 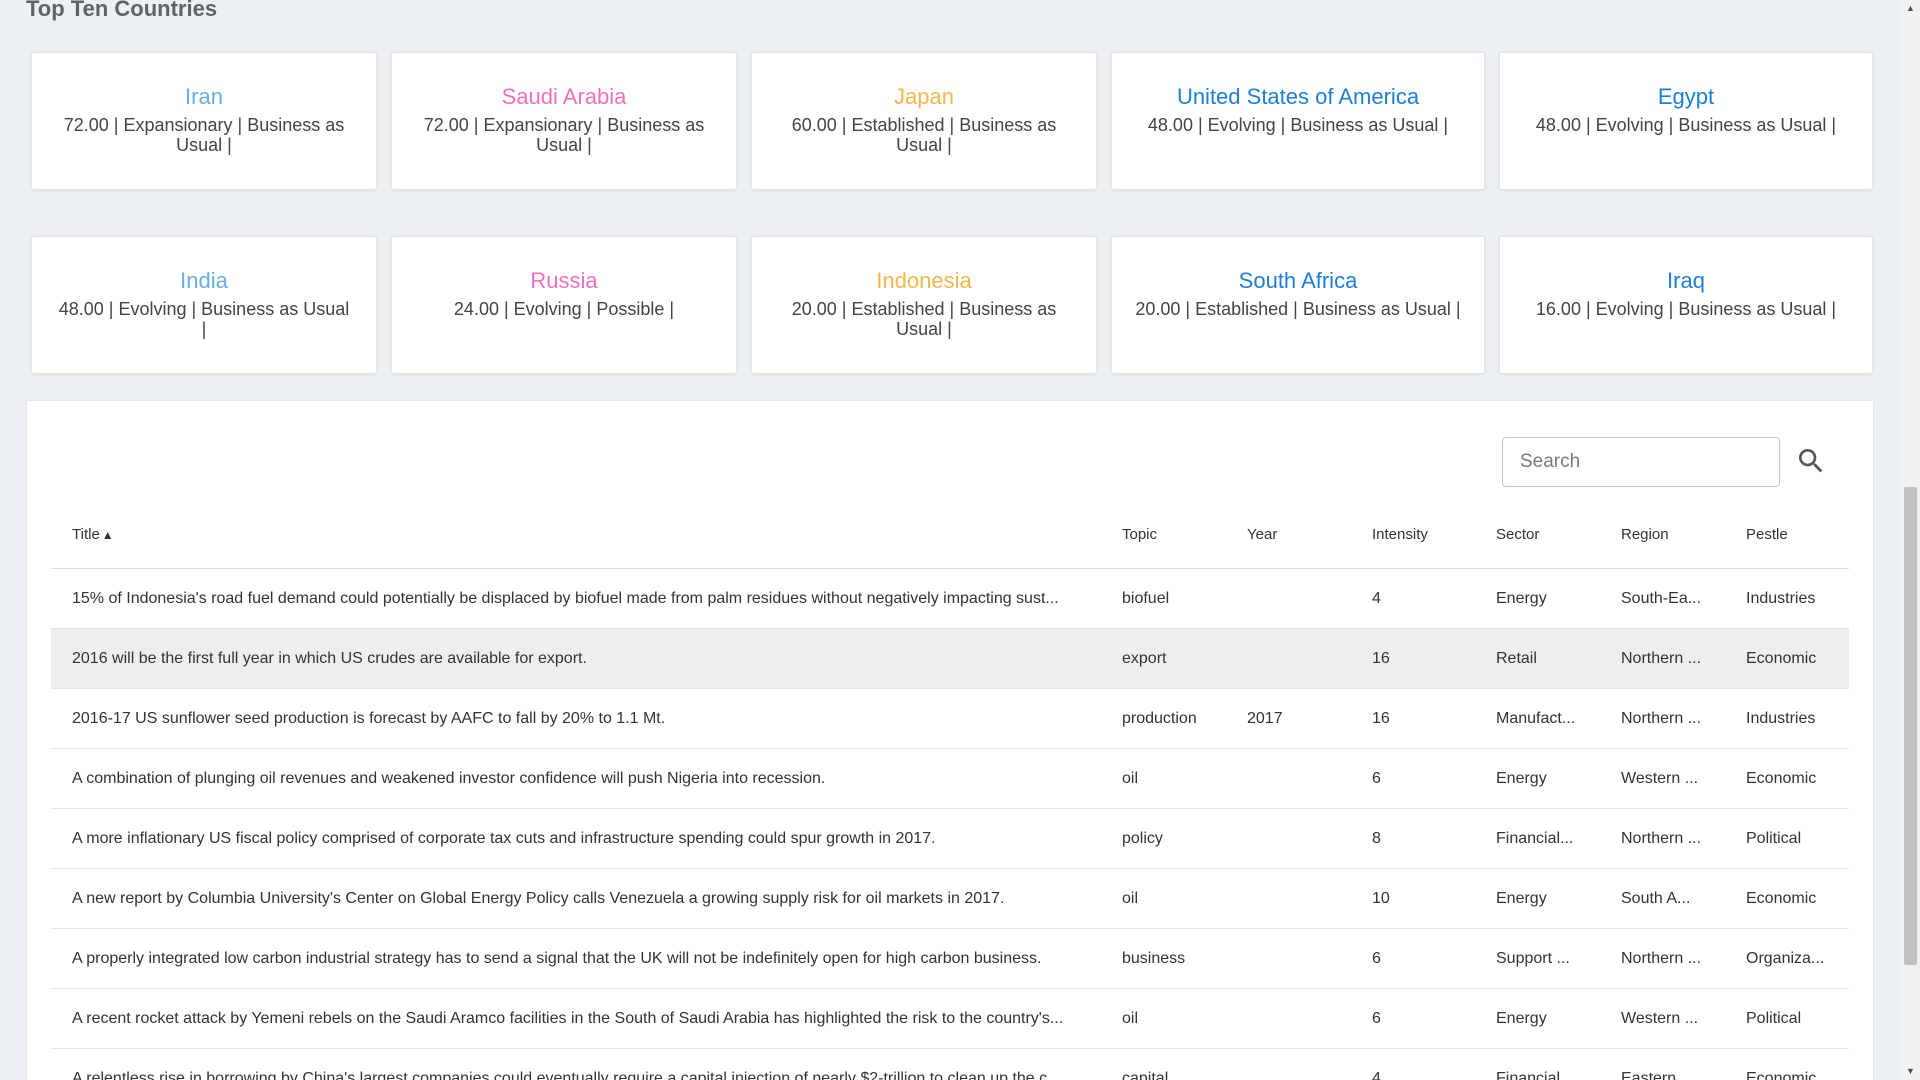 I want to click on country-card: Russia 24.00 | Evolving | Possible |, so click(x=564, y=305).